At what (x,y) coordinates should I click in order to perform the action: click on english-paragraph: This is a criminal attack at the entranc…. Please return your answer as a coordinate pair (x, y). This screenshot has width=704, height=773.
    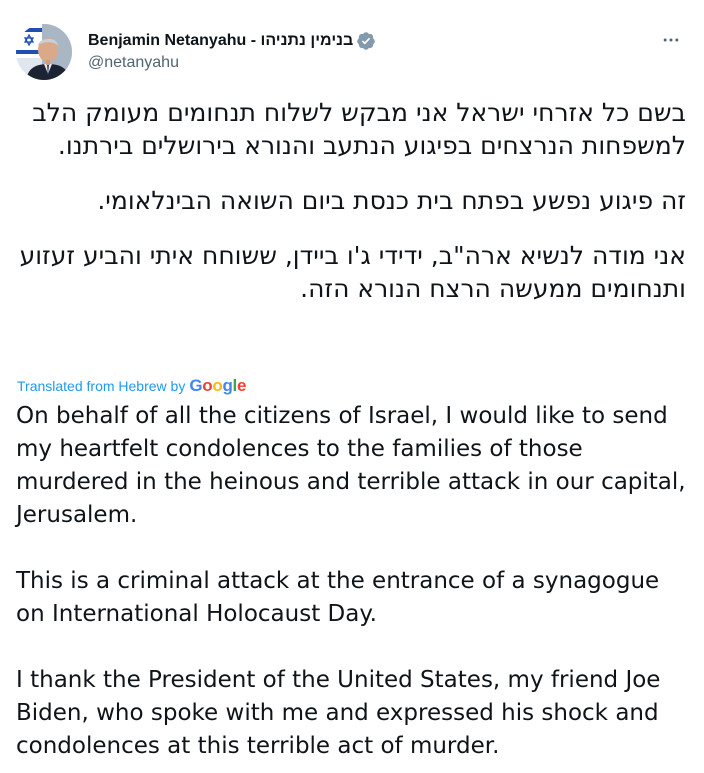
    Looking at the image, I should click on (338, 597).